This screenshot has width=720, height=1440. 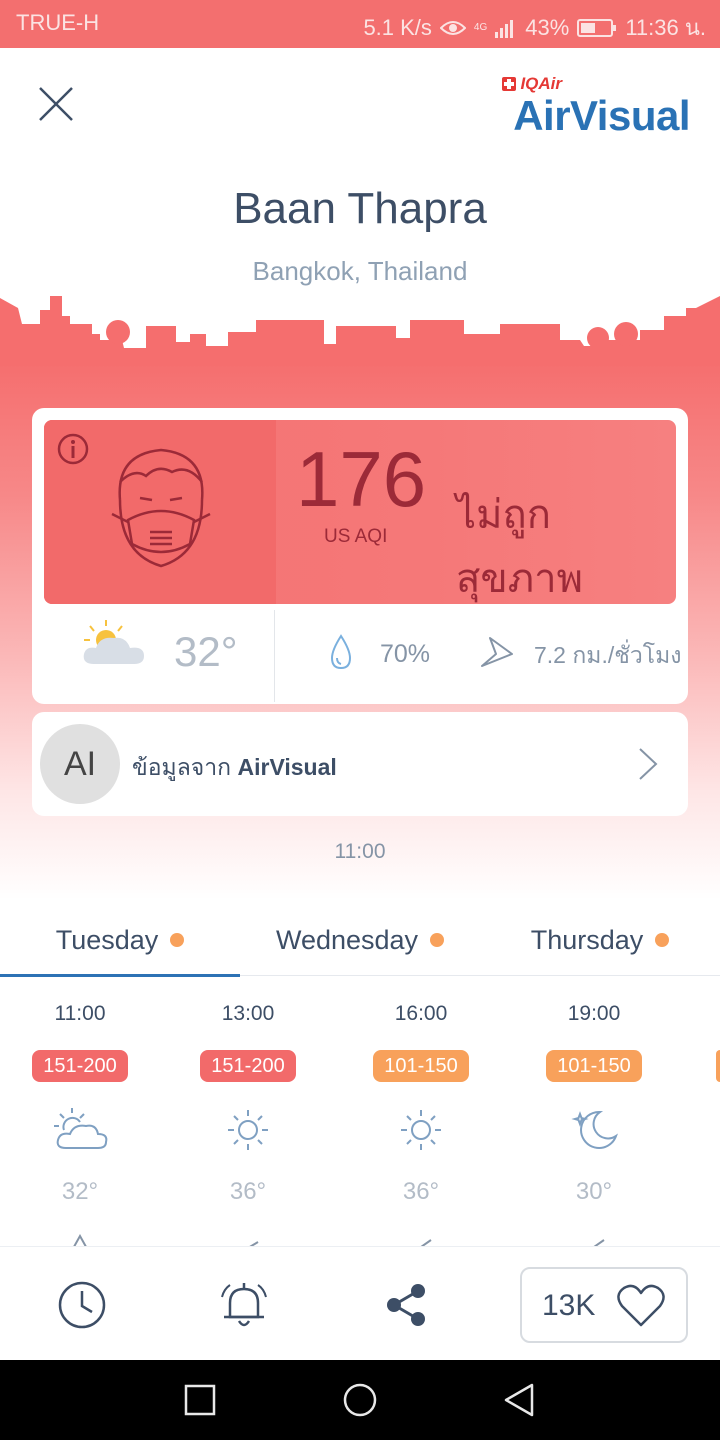 I want to click on eye-icon, so click(x=452, y=27).